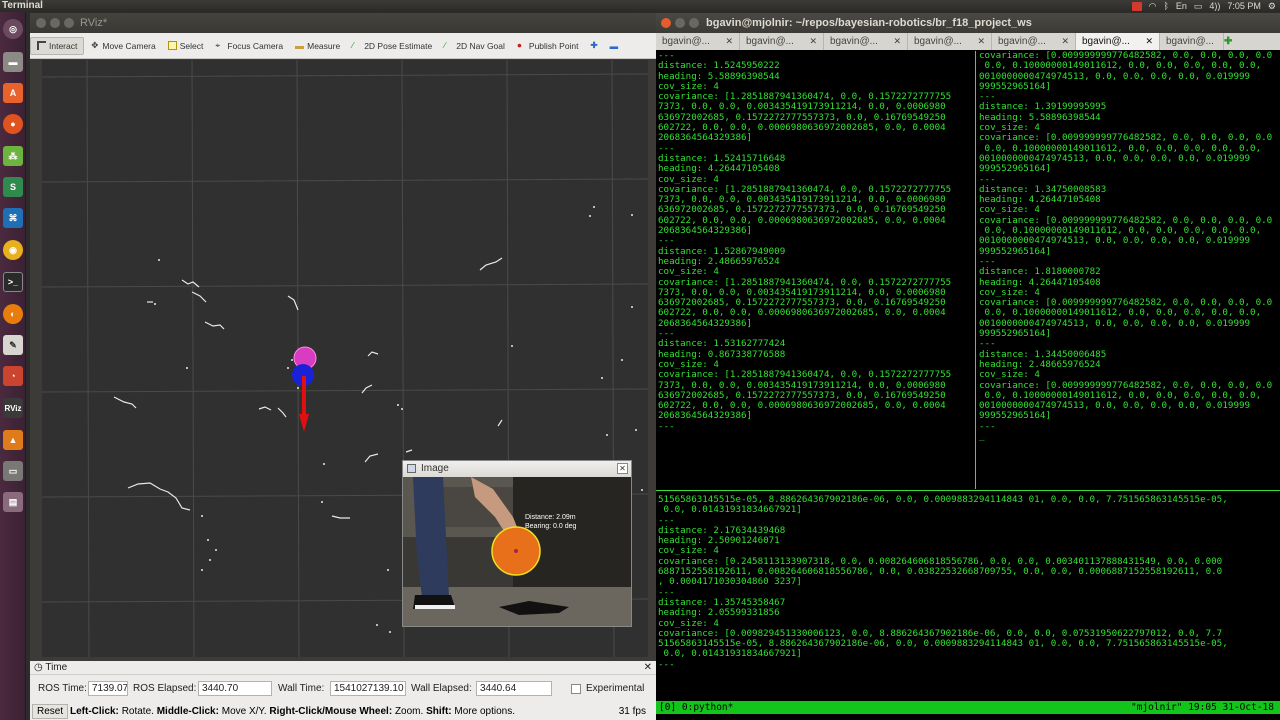 This screenshot has height=720, width=1280. Describe the element at coordinates (13, 471) in the screenshot. I see `drive-icon: ▭` at that location.